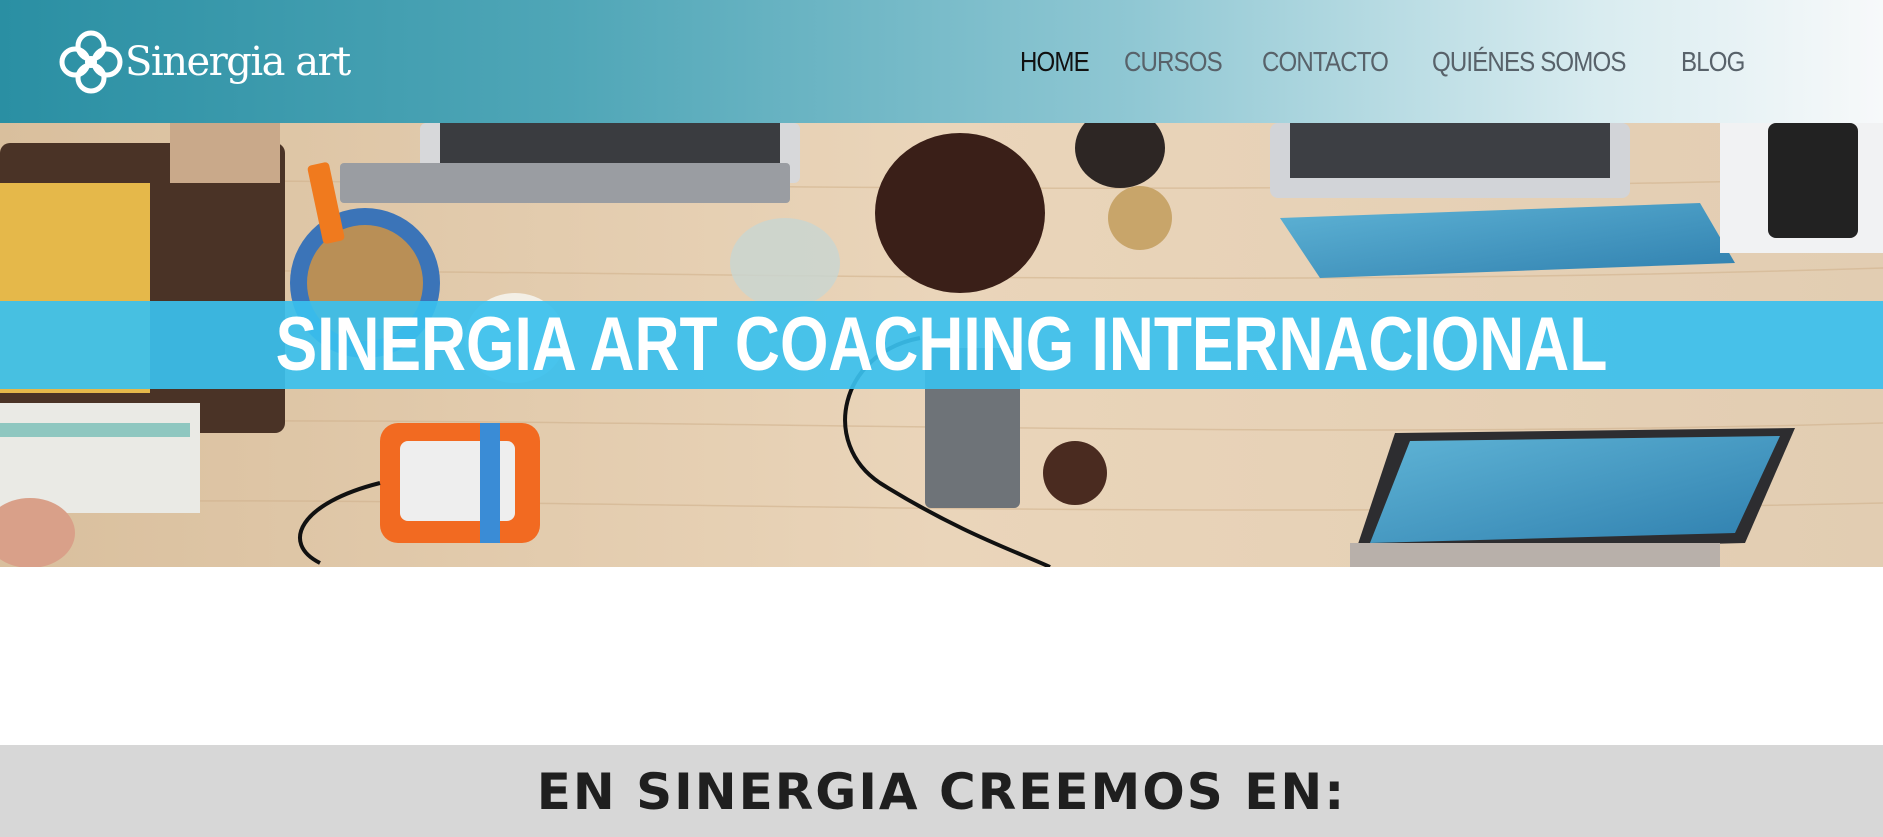  I want to click on beliefs-section: EN SINERGIA CREEMOS EN:, so click(941, 791).